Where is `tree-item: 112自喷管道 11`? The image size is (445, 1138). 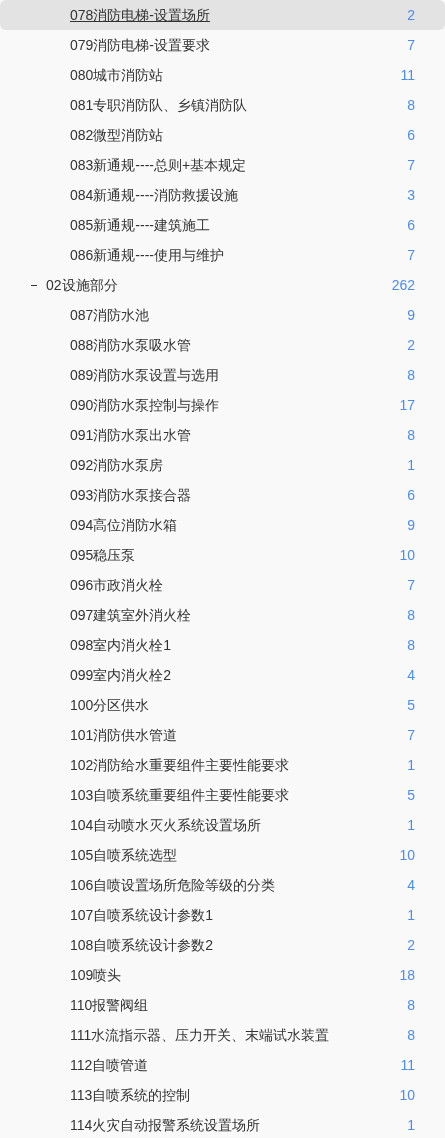
tree-item: 112自喷管道 11 is located at coordinates (222, 1065).